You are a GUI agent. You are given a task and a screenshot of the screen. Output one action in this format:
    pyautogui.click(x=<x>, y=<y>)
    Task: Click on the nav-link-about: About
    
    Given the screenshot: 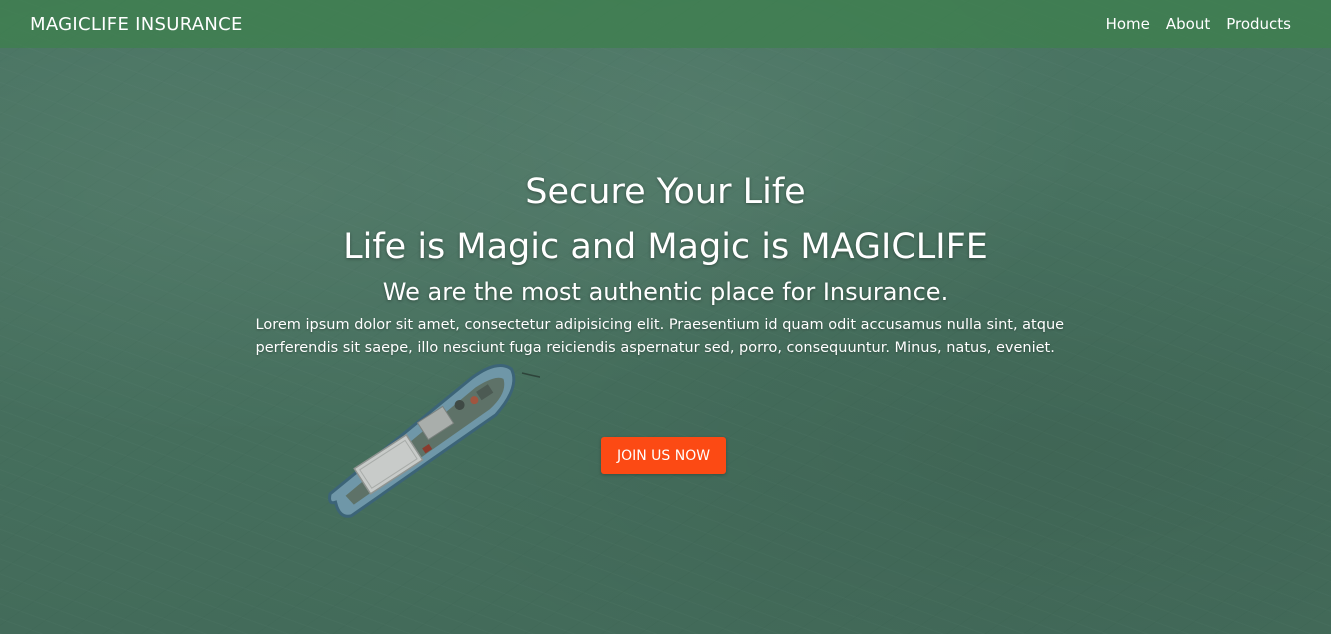 What is the action you would take?
    pyautogui.click(x=1188, y=24)
    